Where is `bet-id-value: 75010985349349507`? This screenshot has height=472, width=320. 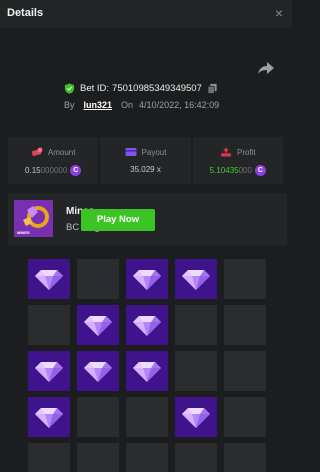 bet-id-value: 75010985349349507 is located at coordinates (157, 88).